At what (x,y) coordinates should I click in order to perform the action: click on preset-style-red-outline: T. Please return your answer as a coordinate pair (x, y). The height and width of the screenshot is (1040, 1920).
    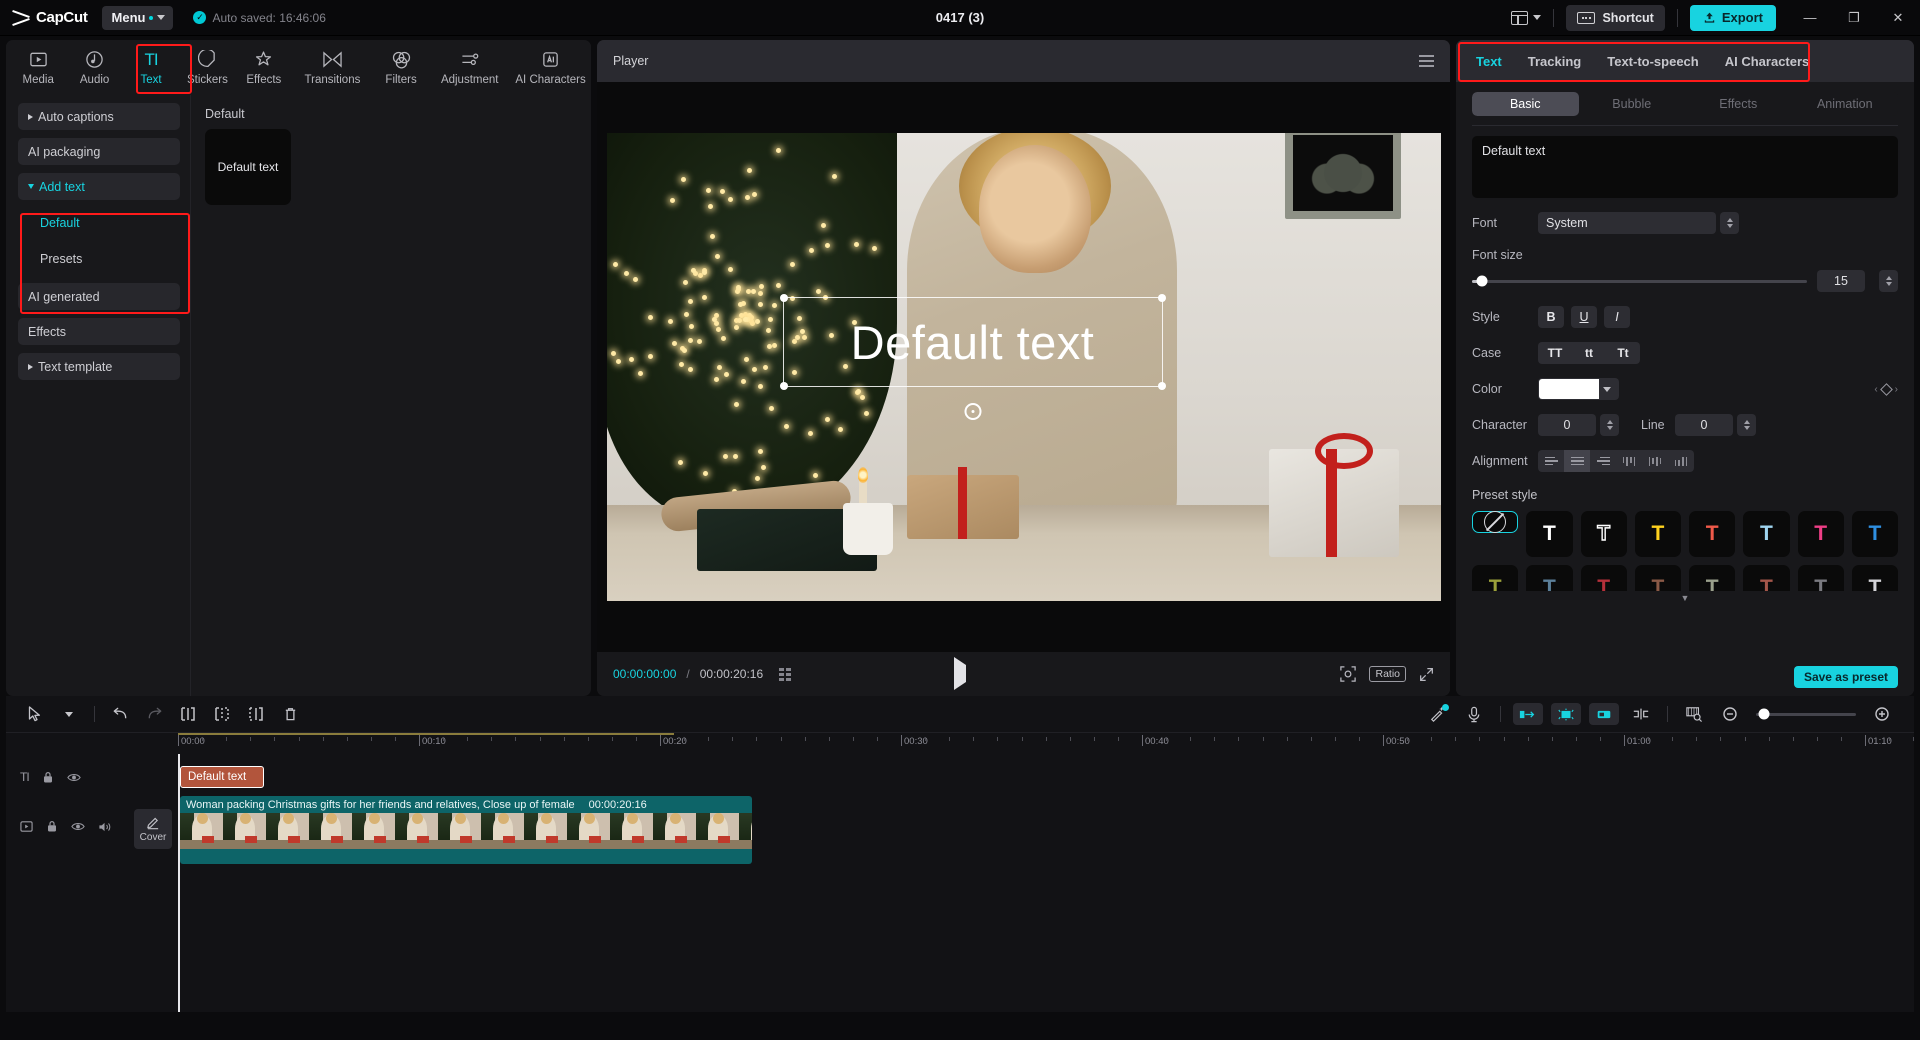
    Looking at the image, I should click on (1712, 534).